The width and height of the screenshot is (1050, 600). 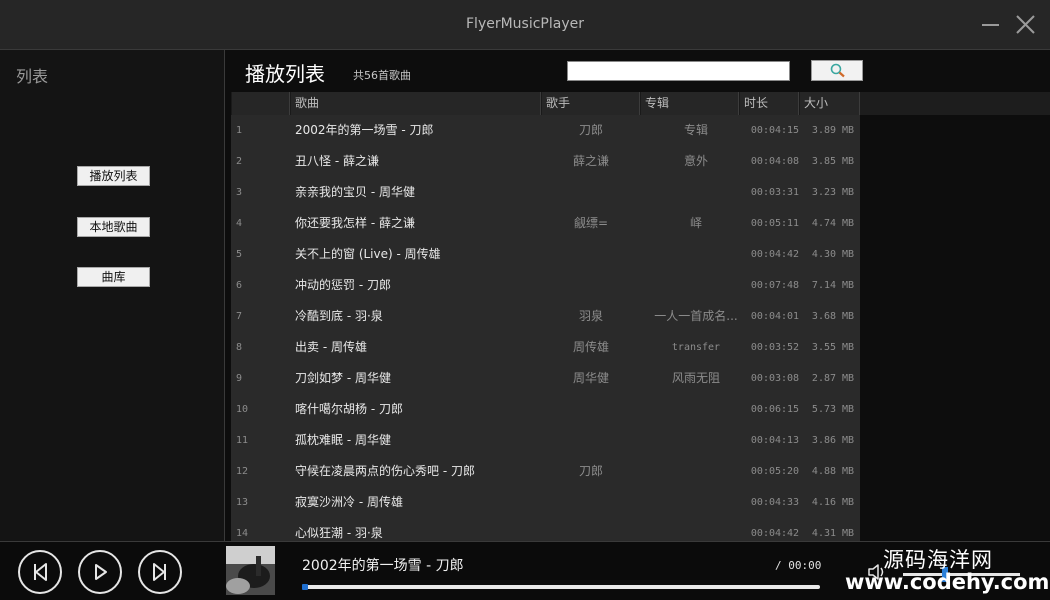 What do you see at coordinates (678, 71) in the screenshot?
I see `search-input` at bounding box center [678, 71].